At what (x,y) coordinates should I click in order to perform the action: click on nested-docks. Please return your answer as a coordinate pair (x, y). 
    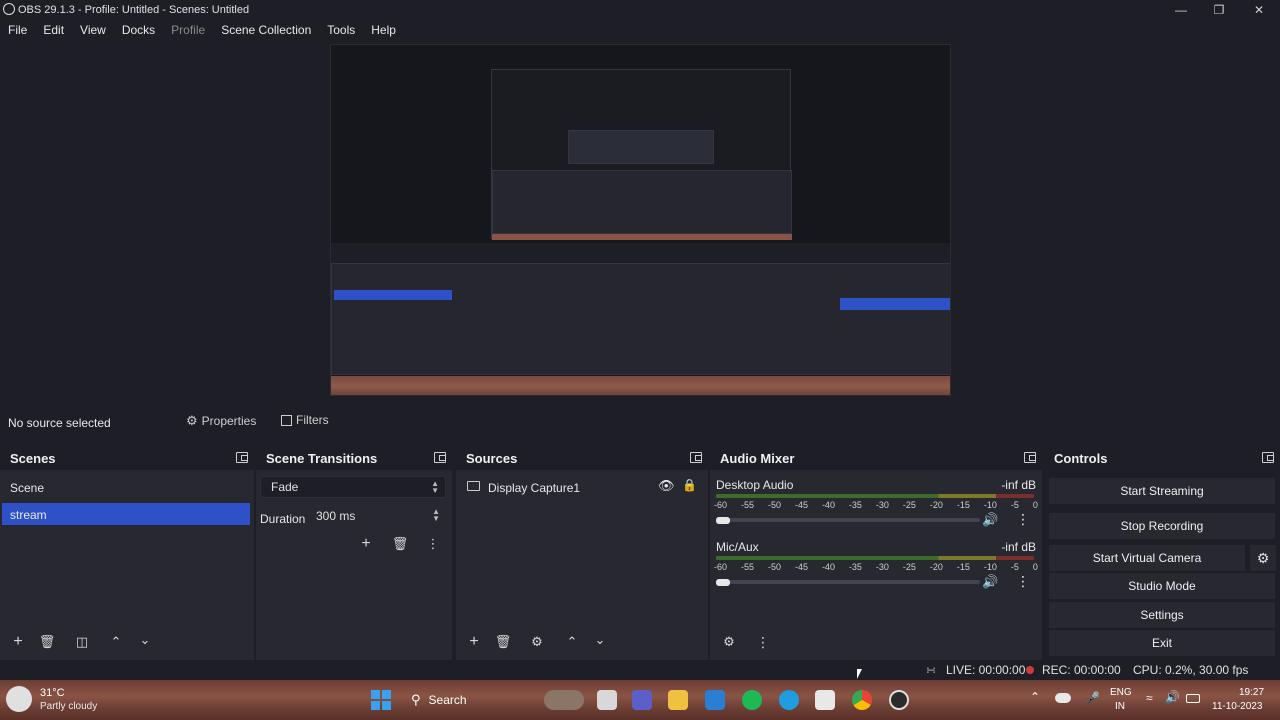
    Looking at the image, I should click on (642, 202).